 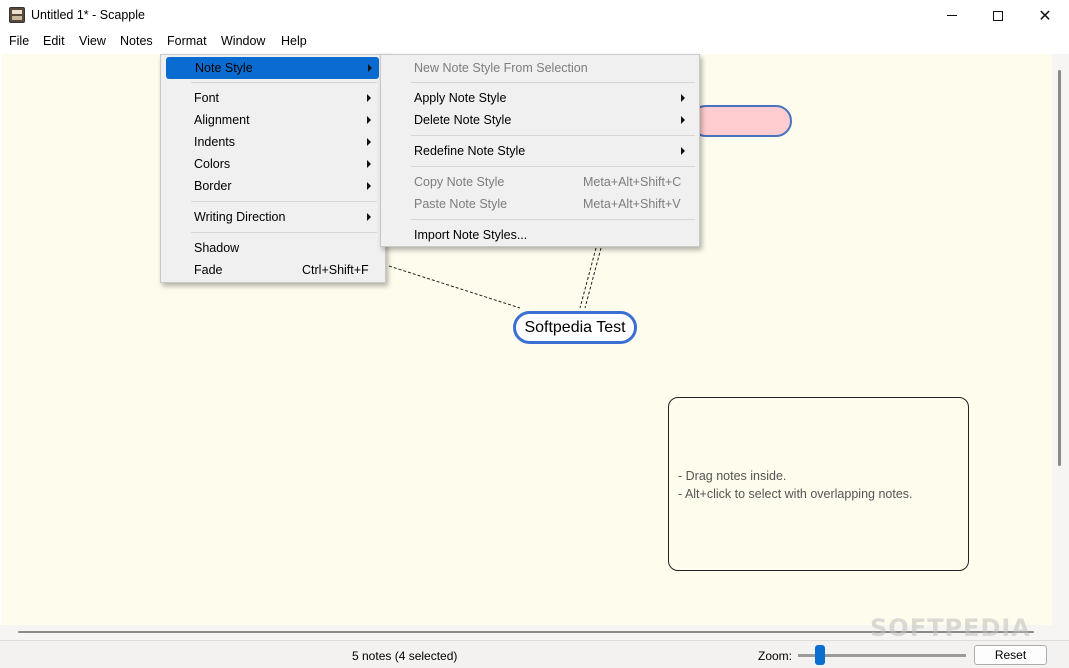 I want to click on format-menu-fade: Fade Ctrl+Shift+F, so click(x=273, y=270).